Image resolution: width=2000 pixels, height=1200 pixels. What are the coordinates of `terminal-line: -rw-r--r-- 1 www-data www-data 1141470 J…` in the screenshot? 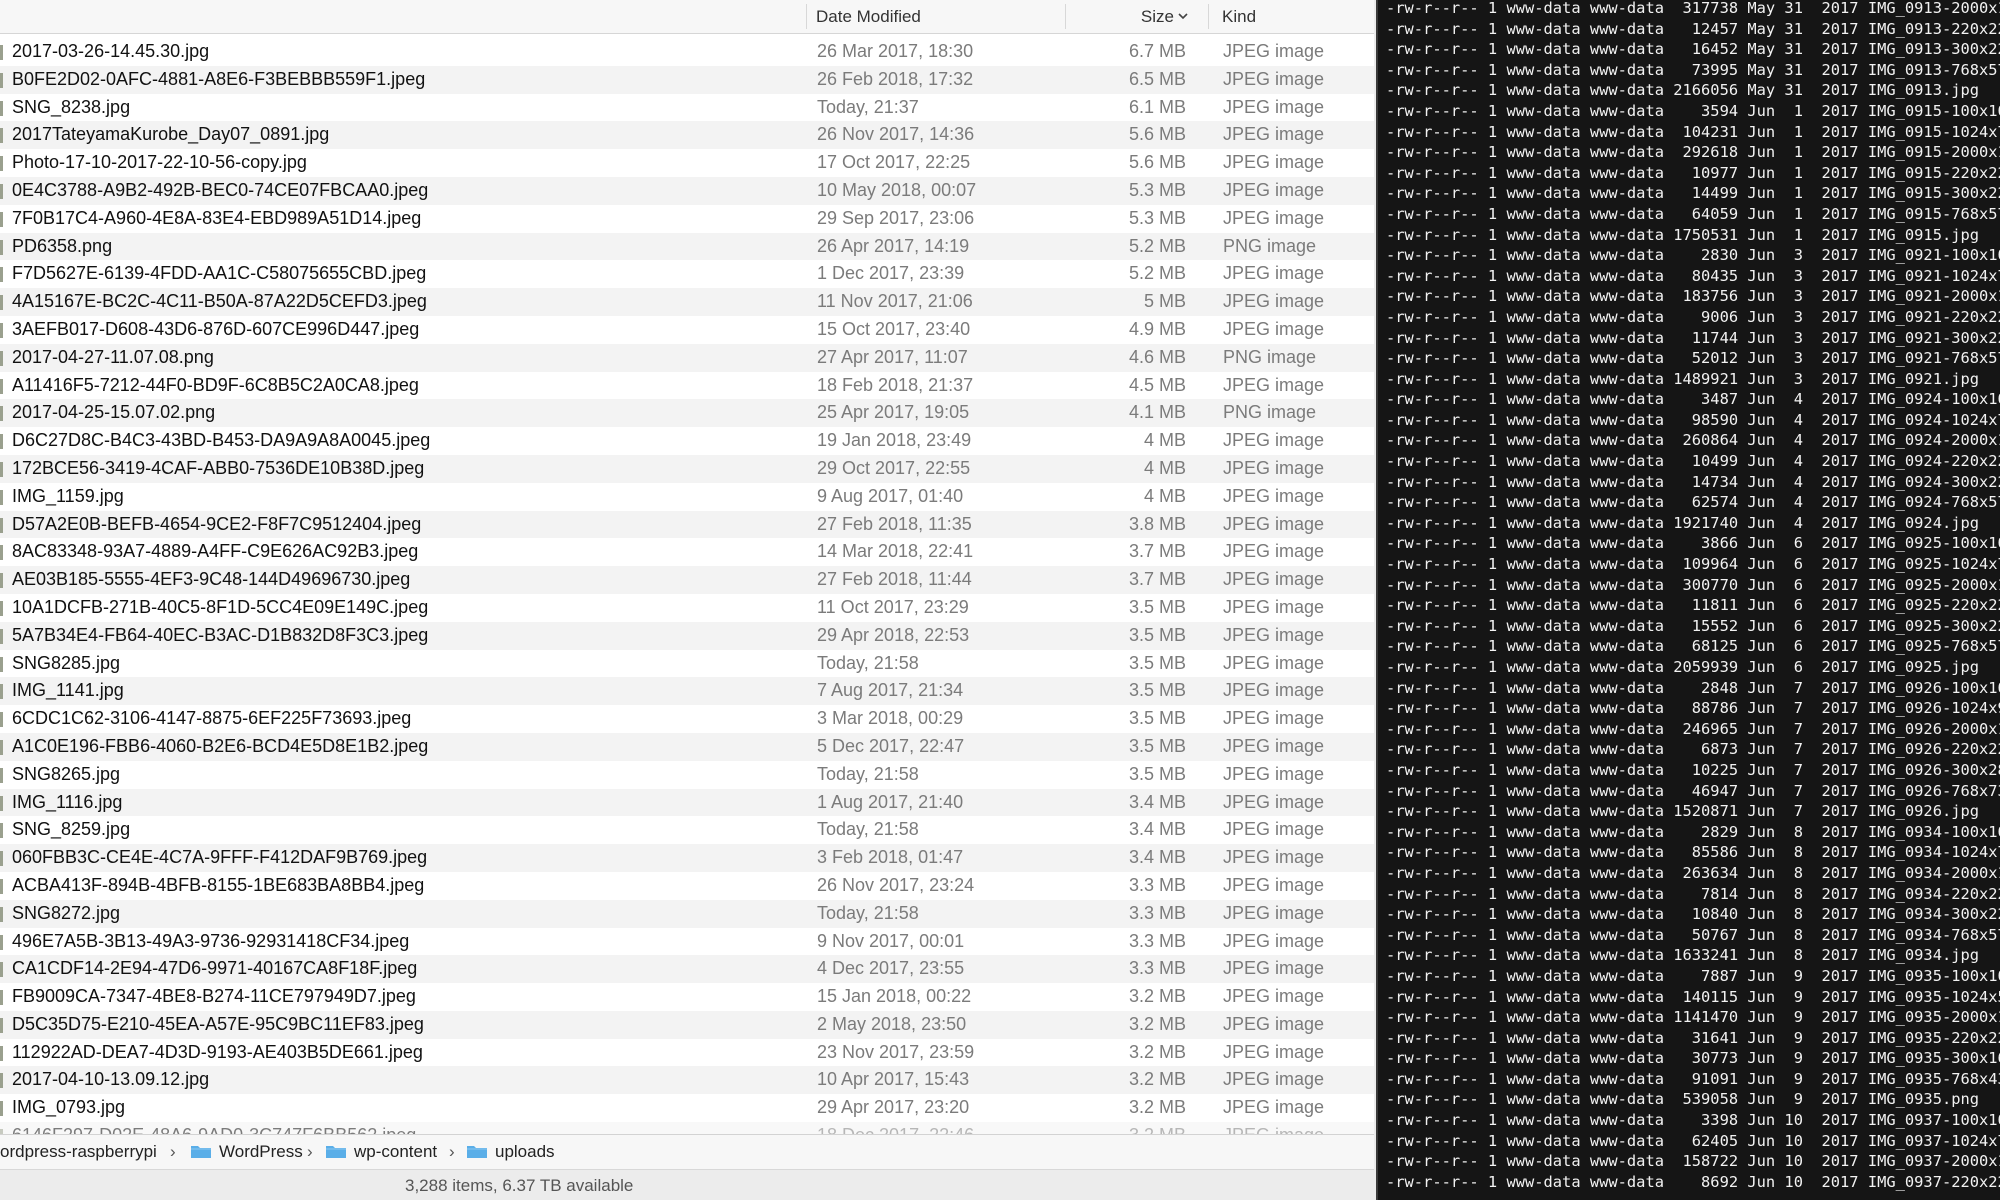 It's located at (1693, 1017).